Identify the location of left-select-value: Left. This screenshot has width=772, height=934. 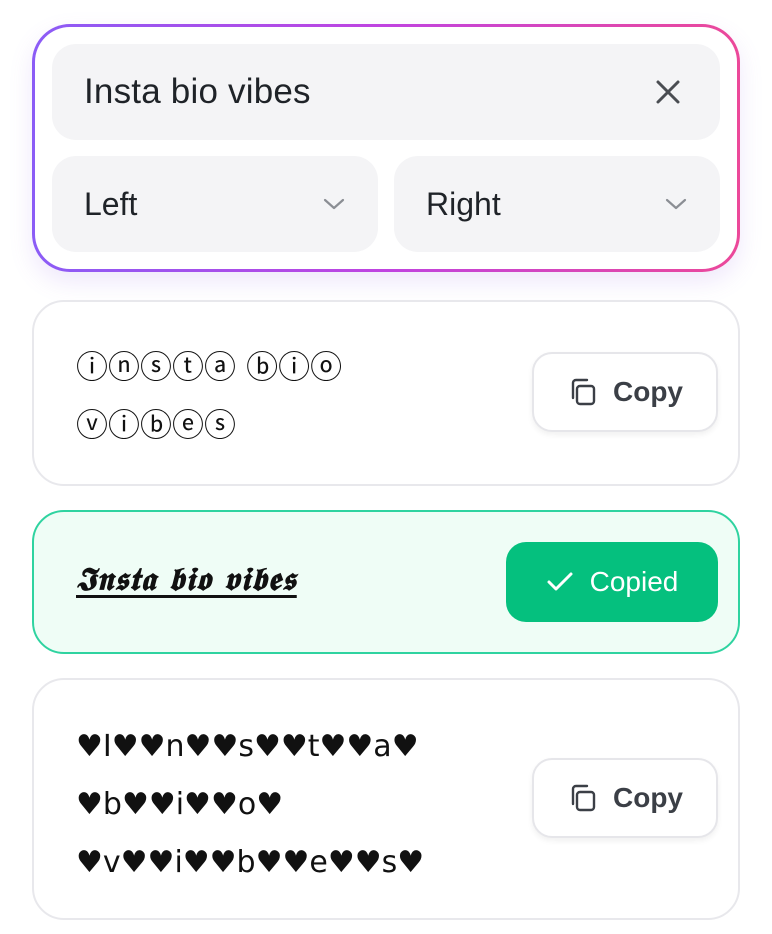
(111, 203).